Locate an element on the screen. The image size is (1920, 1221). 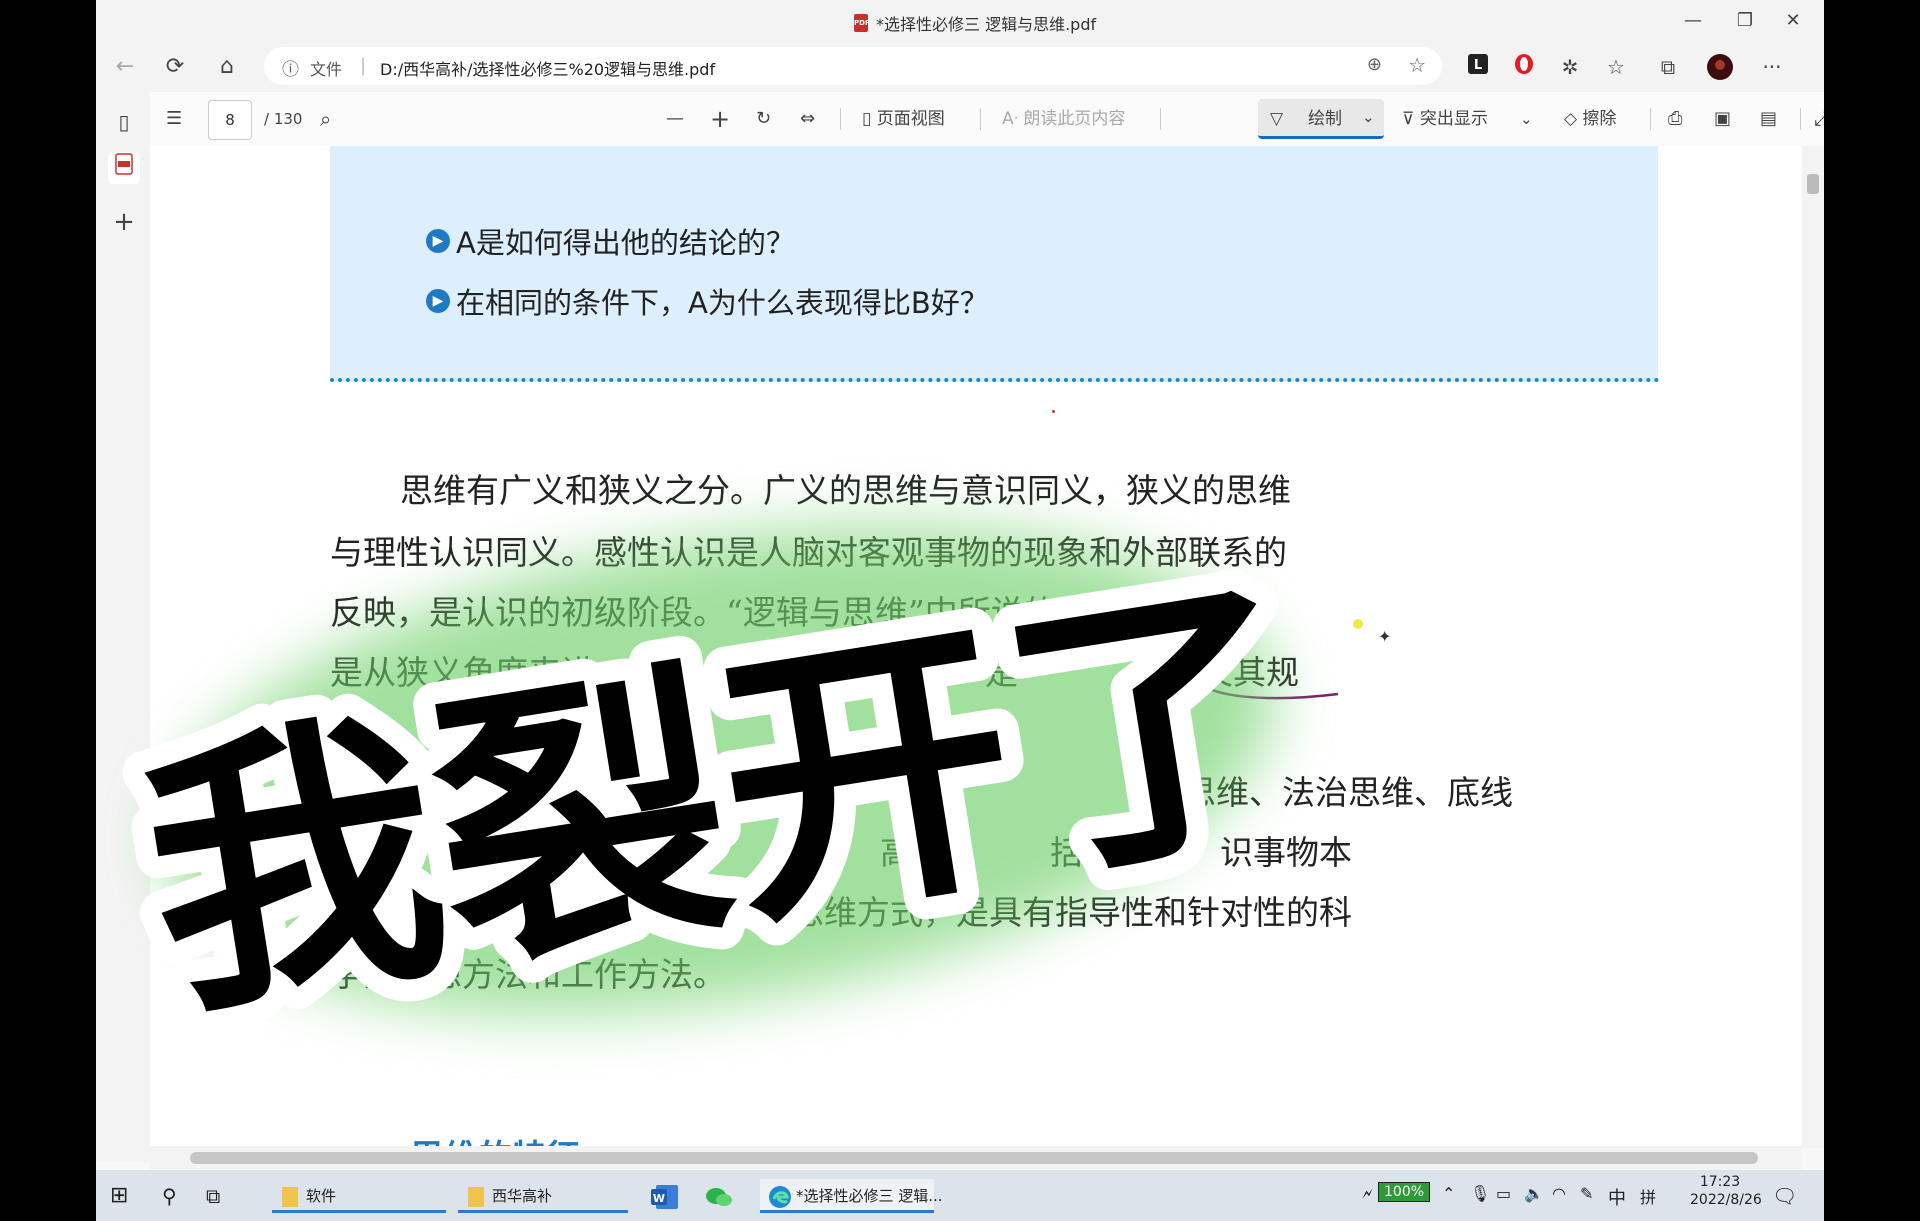
dotted-divider is located at coordinates (995, 380).